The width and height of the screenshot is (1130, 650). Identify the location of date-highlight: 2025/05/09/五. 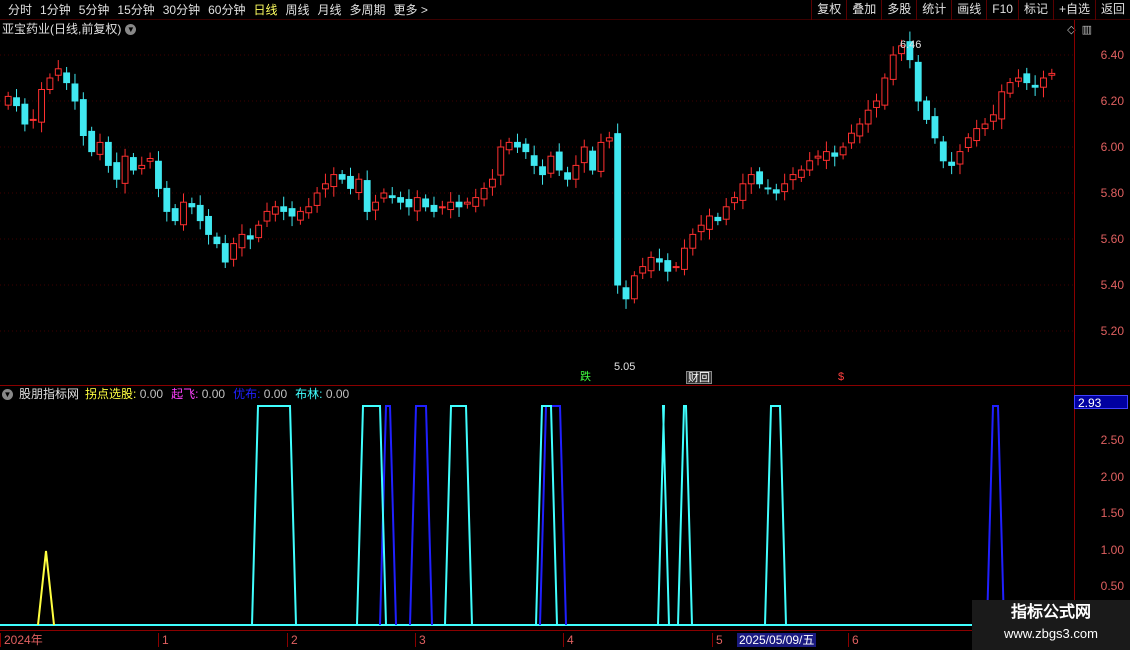
(777, 640).